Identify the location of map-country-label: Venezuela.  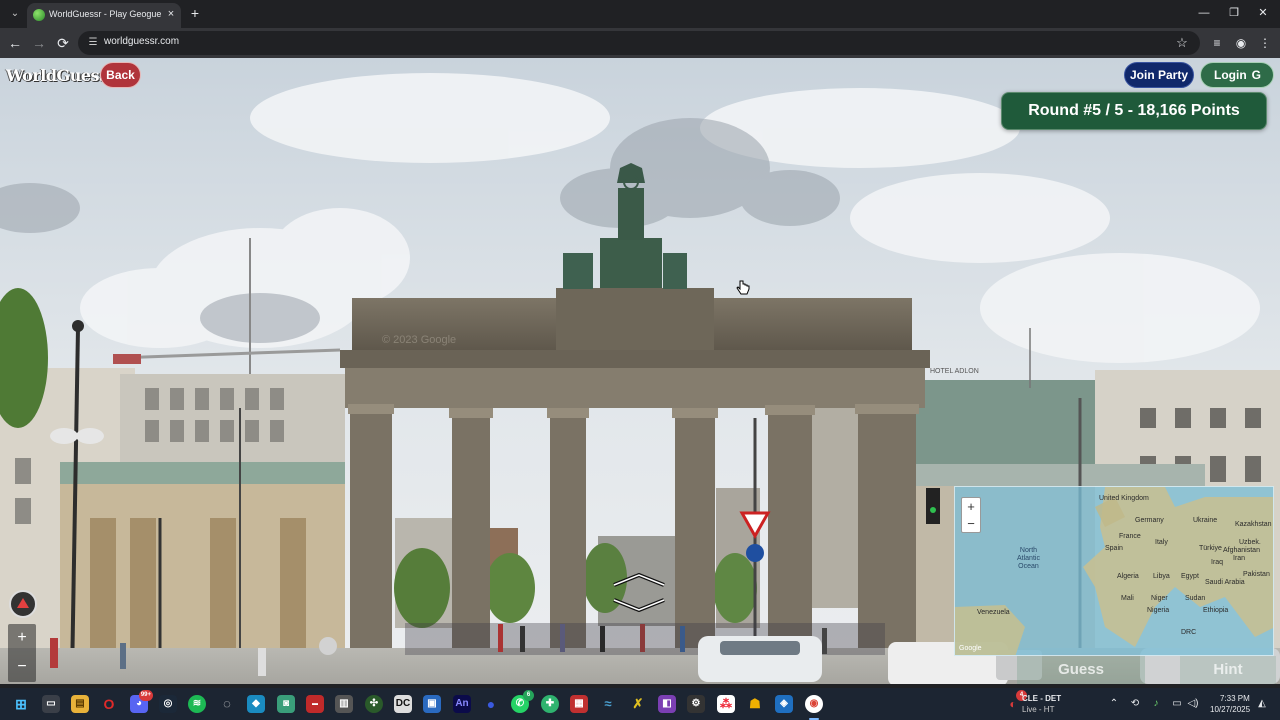
(993, 612).